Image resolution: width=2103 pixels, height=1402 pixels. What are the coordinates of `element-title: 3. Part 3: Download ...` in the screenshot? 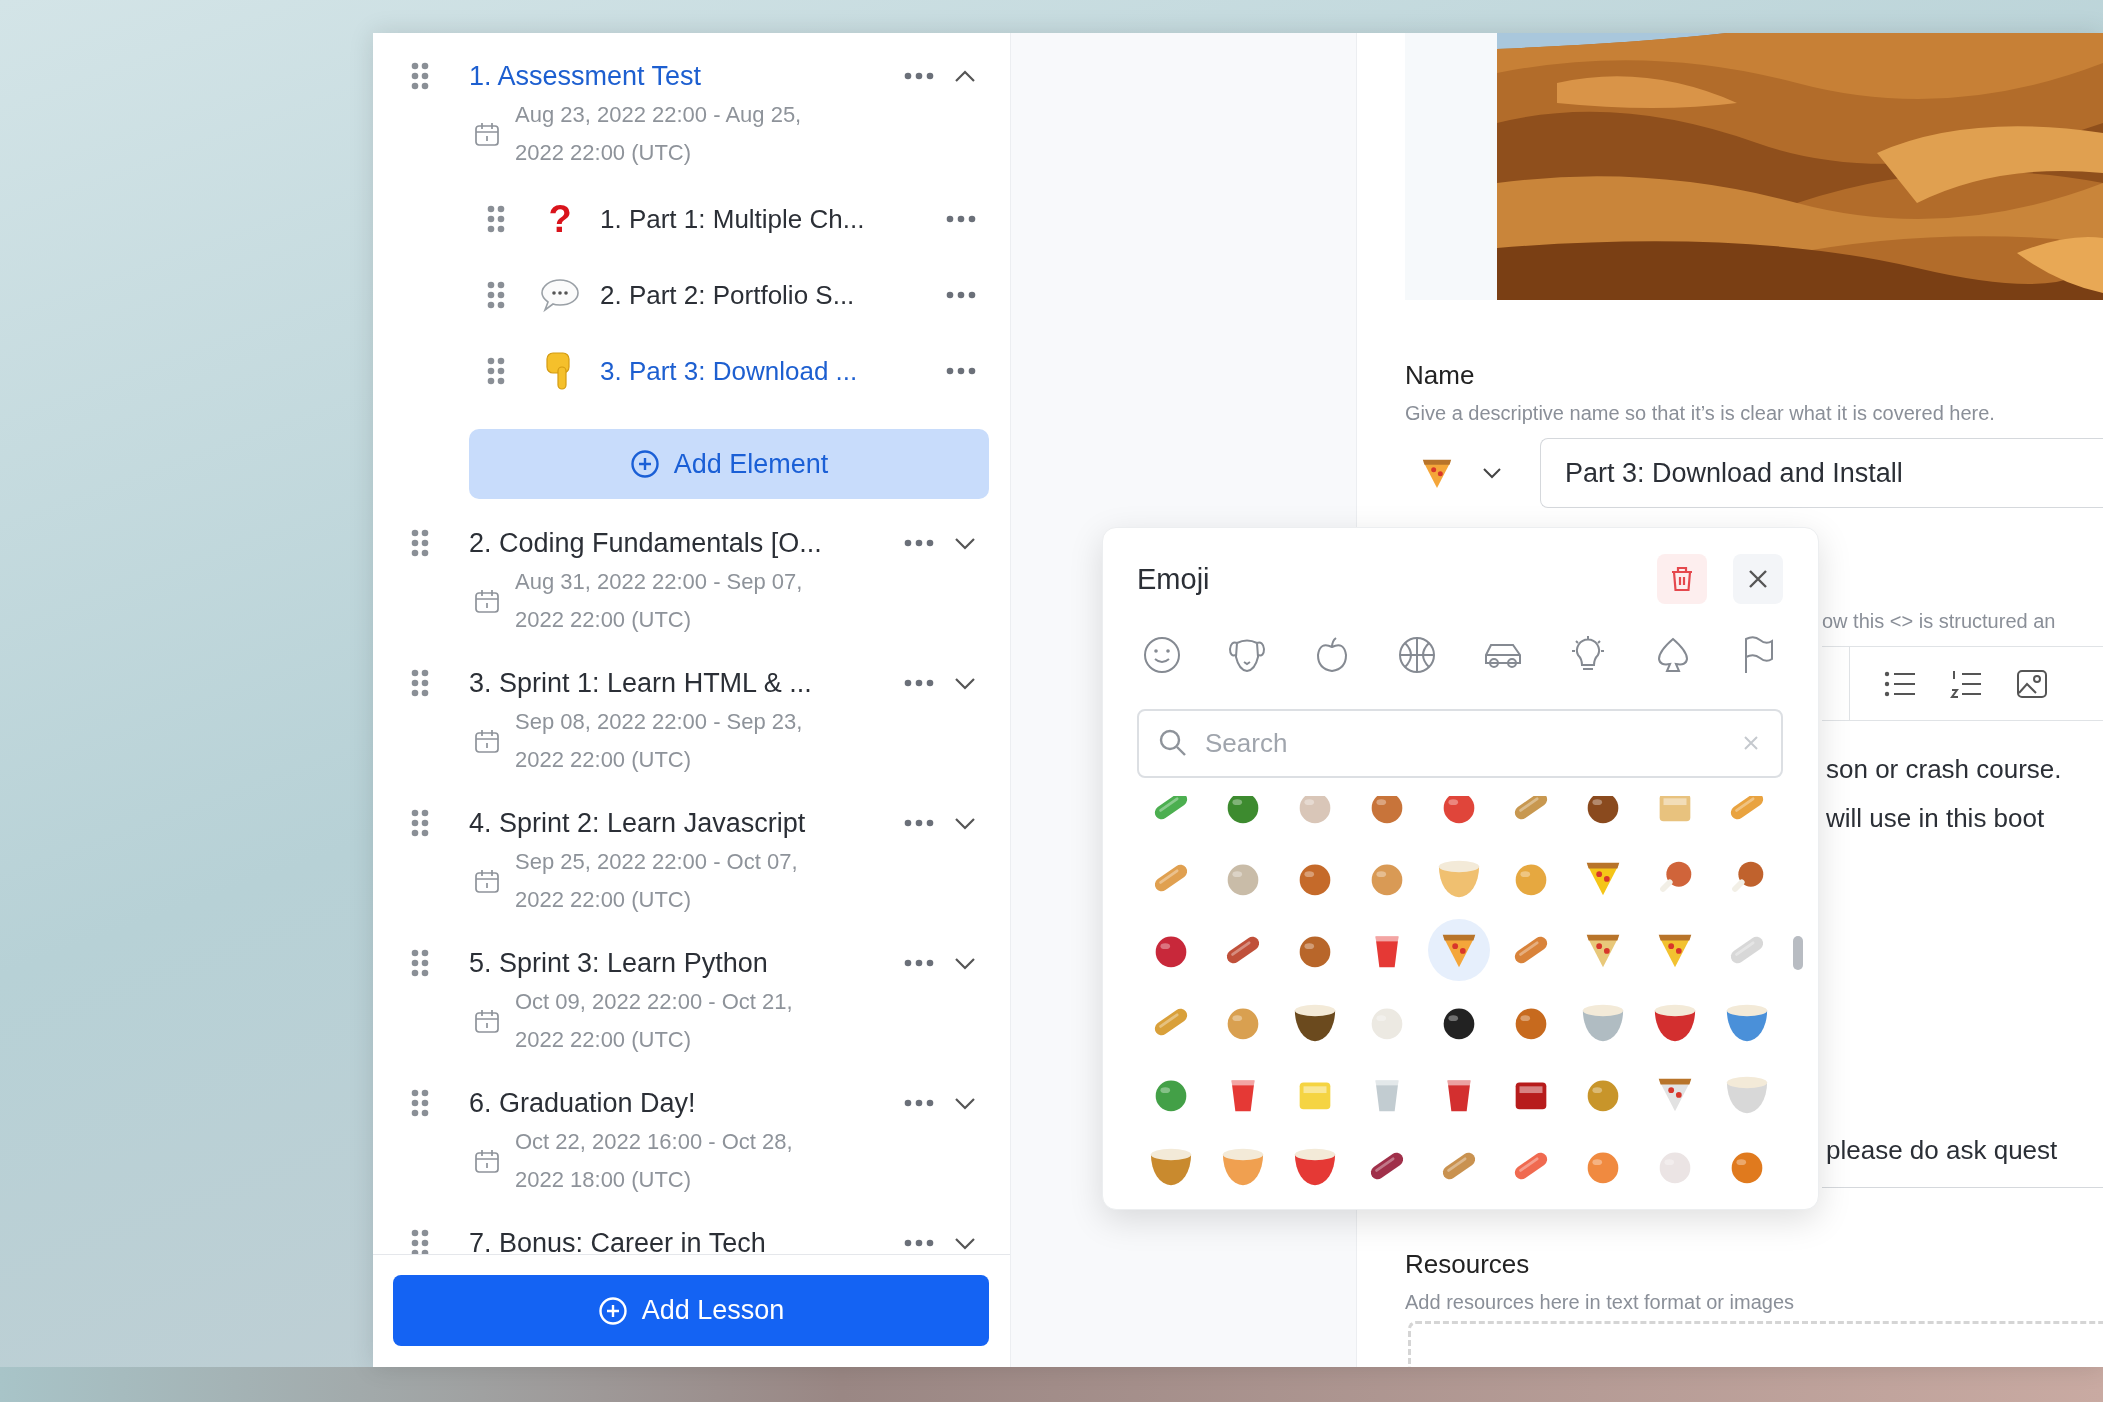 It's located at (773, 371).